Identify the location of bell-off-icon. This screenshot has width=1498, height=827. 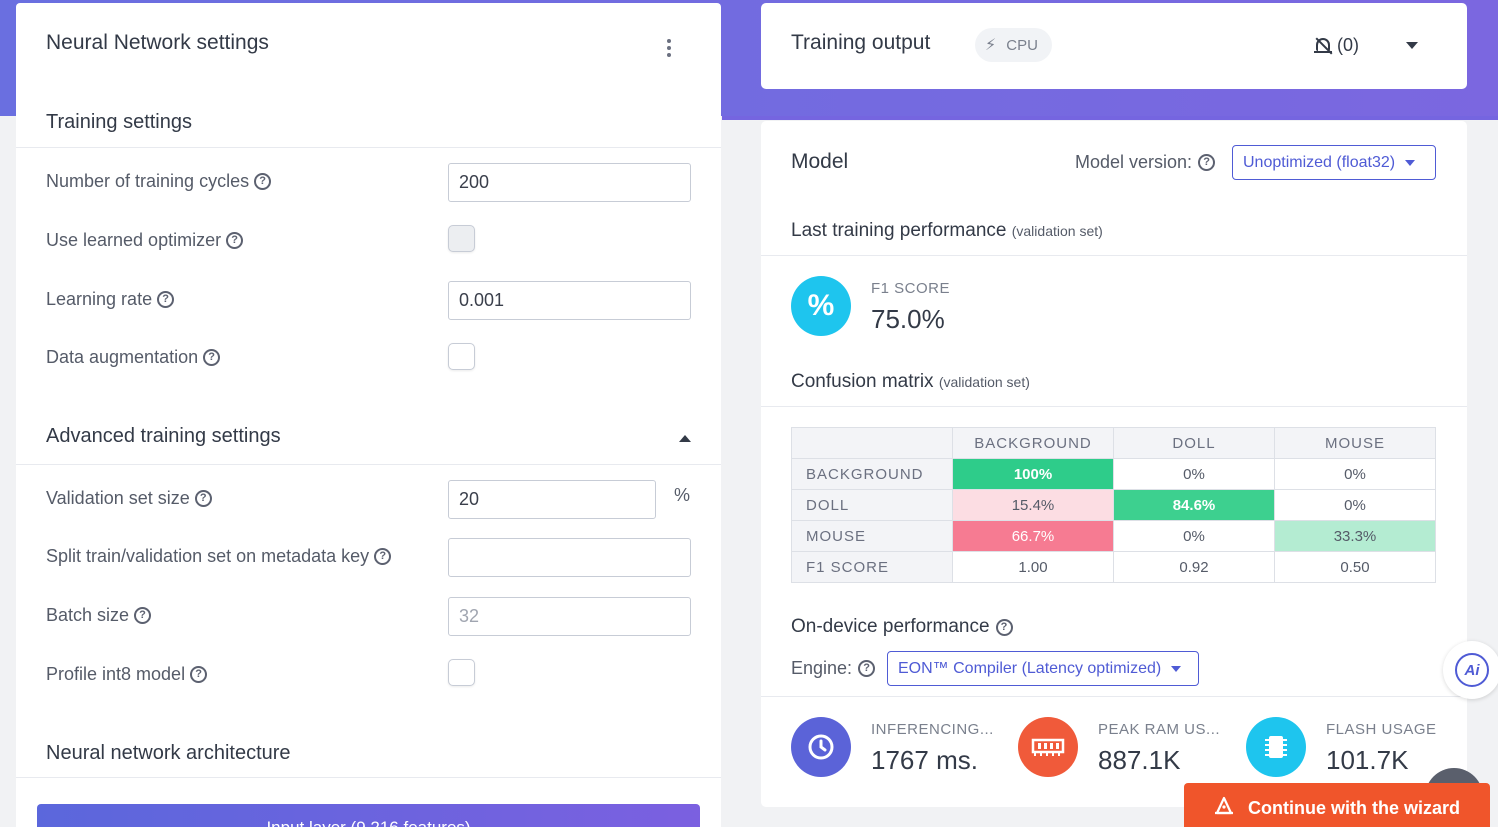
(1323, 46).